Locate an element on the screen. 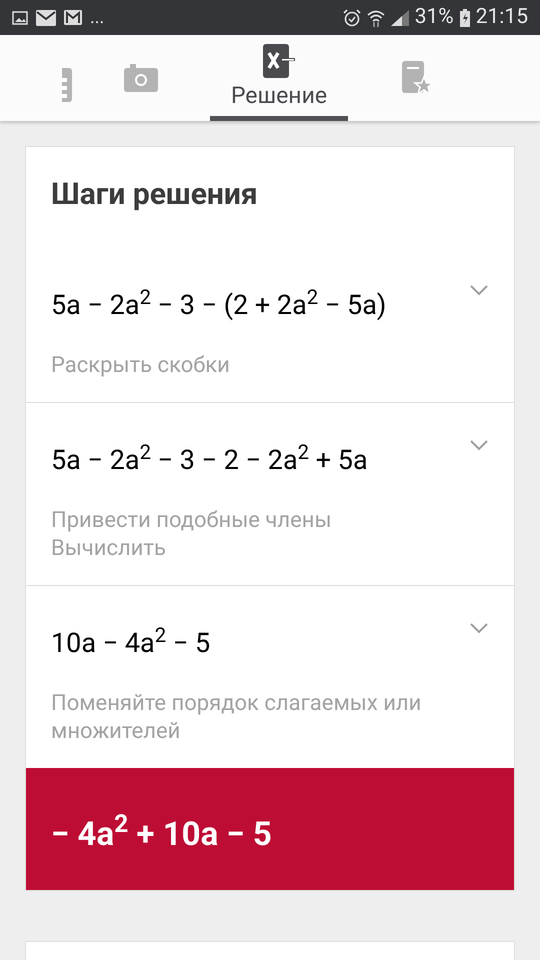 The width and height of the screenshot is (540, 960). notebook-star-icon is located at coordinates (417, 77).